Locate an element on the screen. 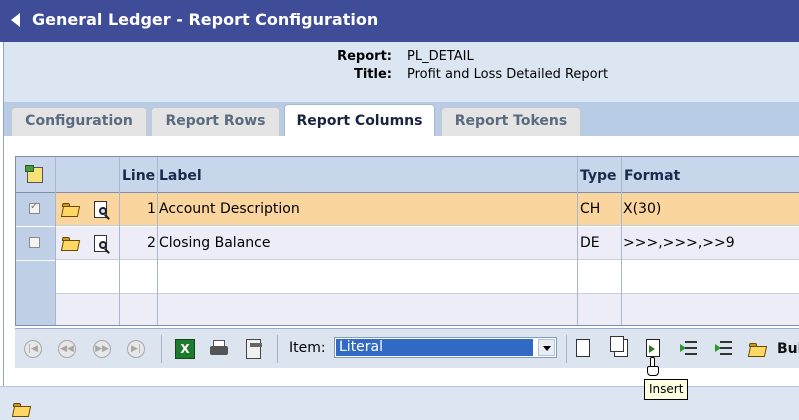  calculator-icon is located at coordinates (254, 349).